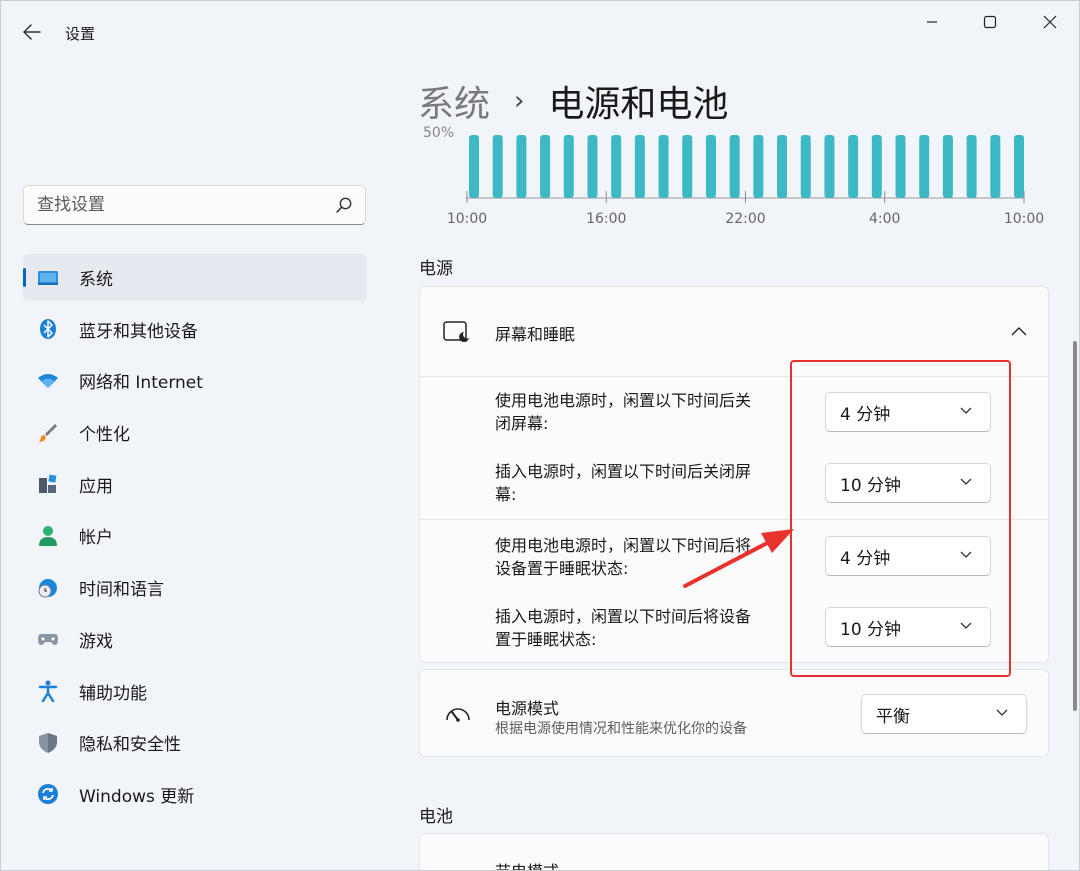  I want to click on annotation-overlay, so click(847, 518).